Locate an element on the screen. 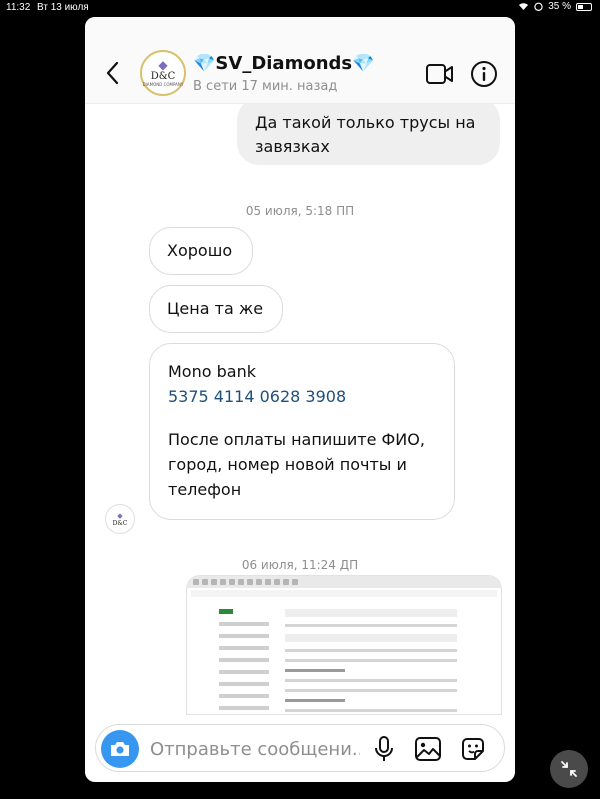  screenshot-browser-bar is located at coordinates (344, 582).